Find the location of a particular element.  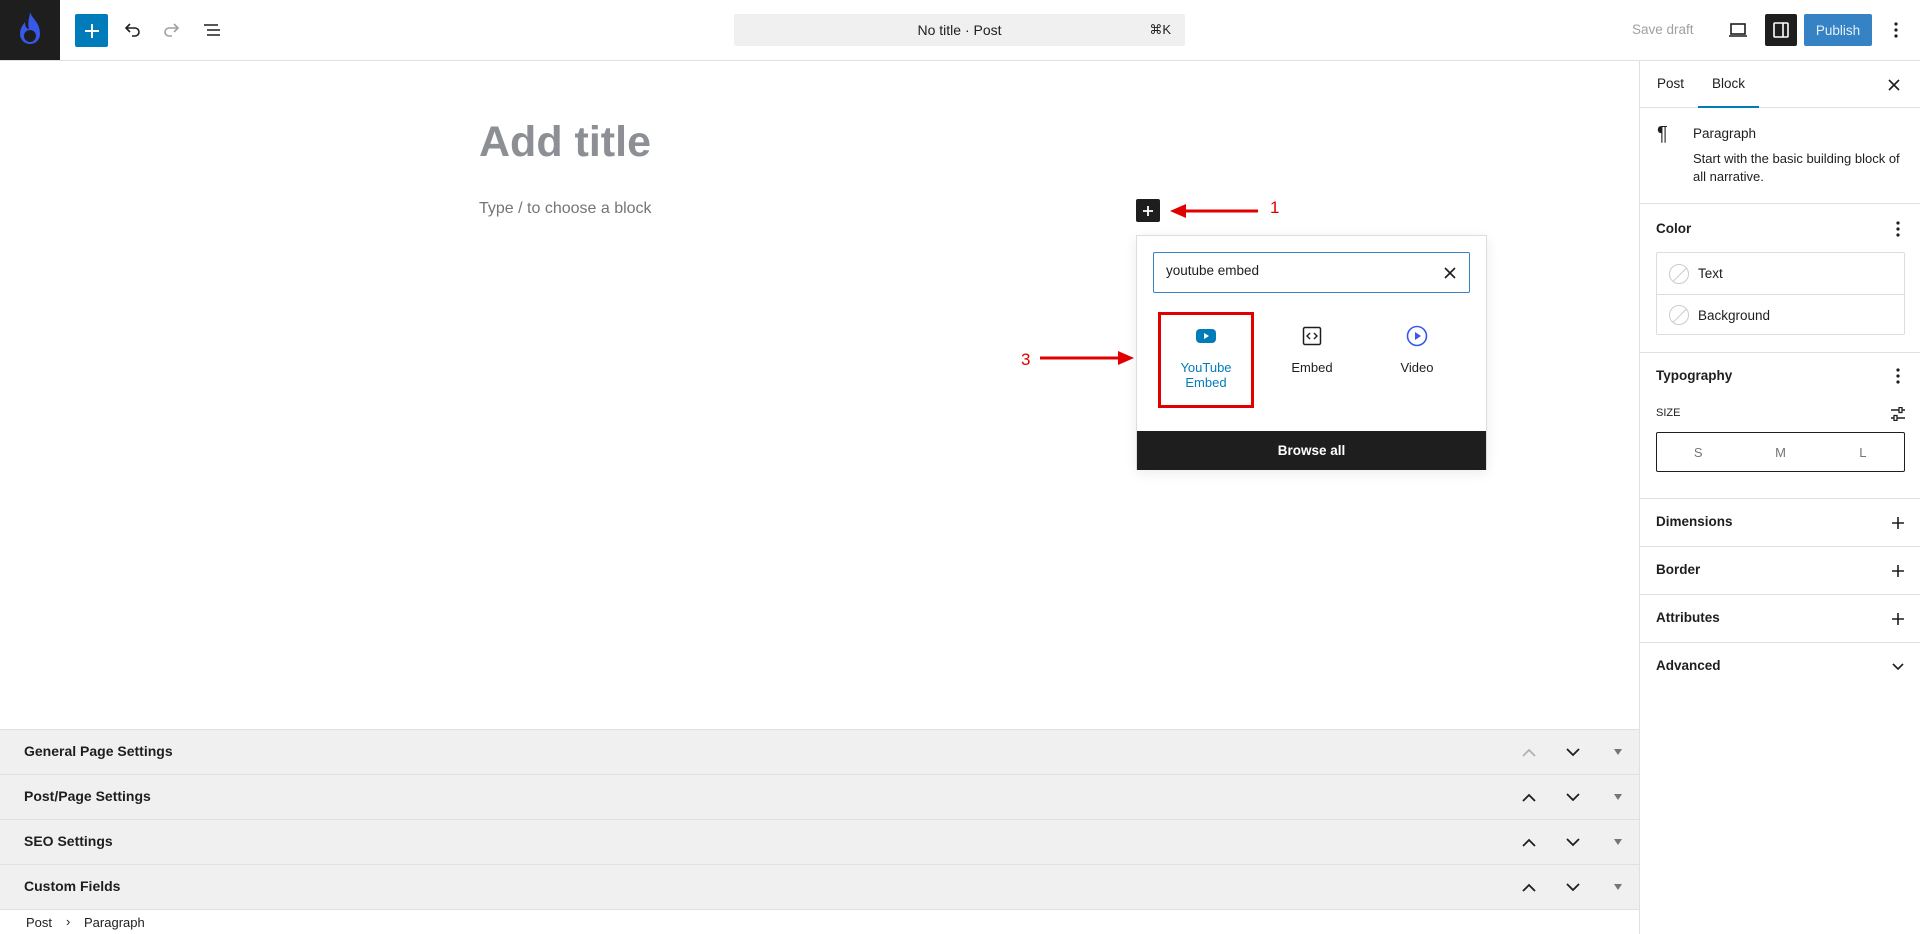

undo-icon is located at coordinates (132, 30).